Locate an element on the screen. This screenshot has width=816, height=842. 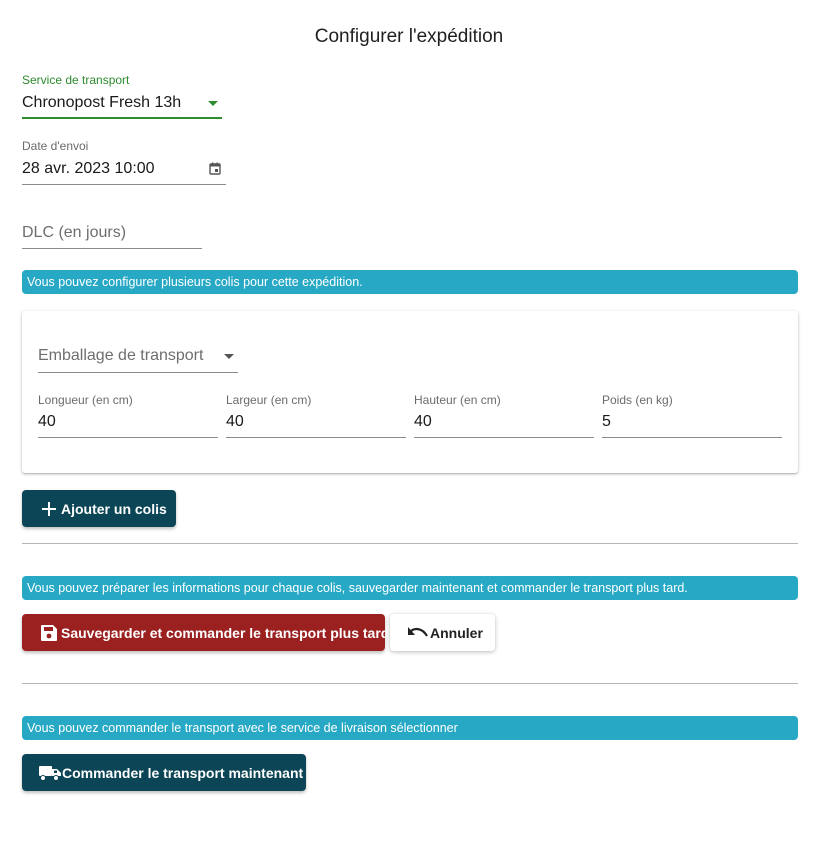
cancel-button: Annuler is located at coordinates (442, 632).